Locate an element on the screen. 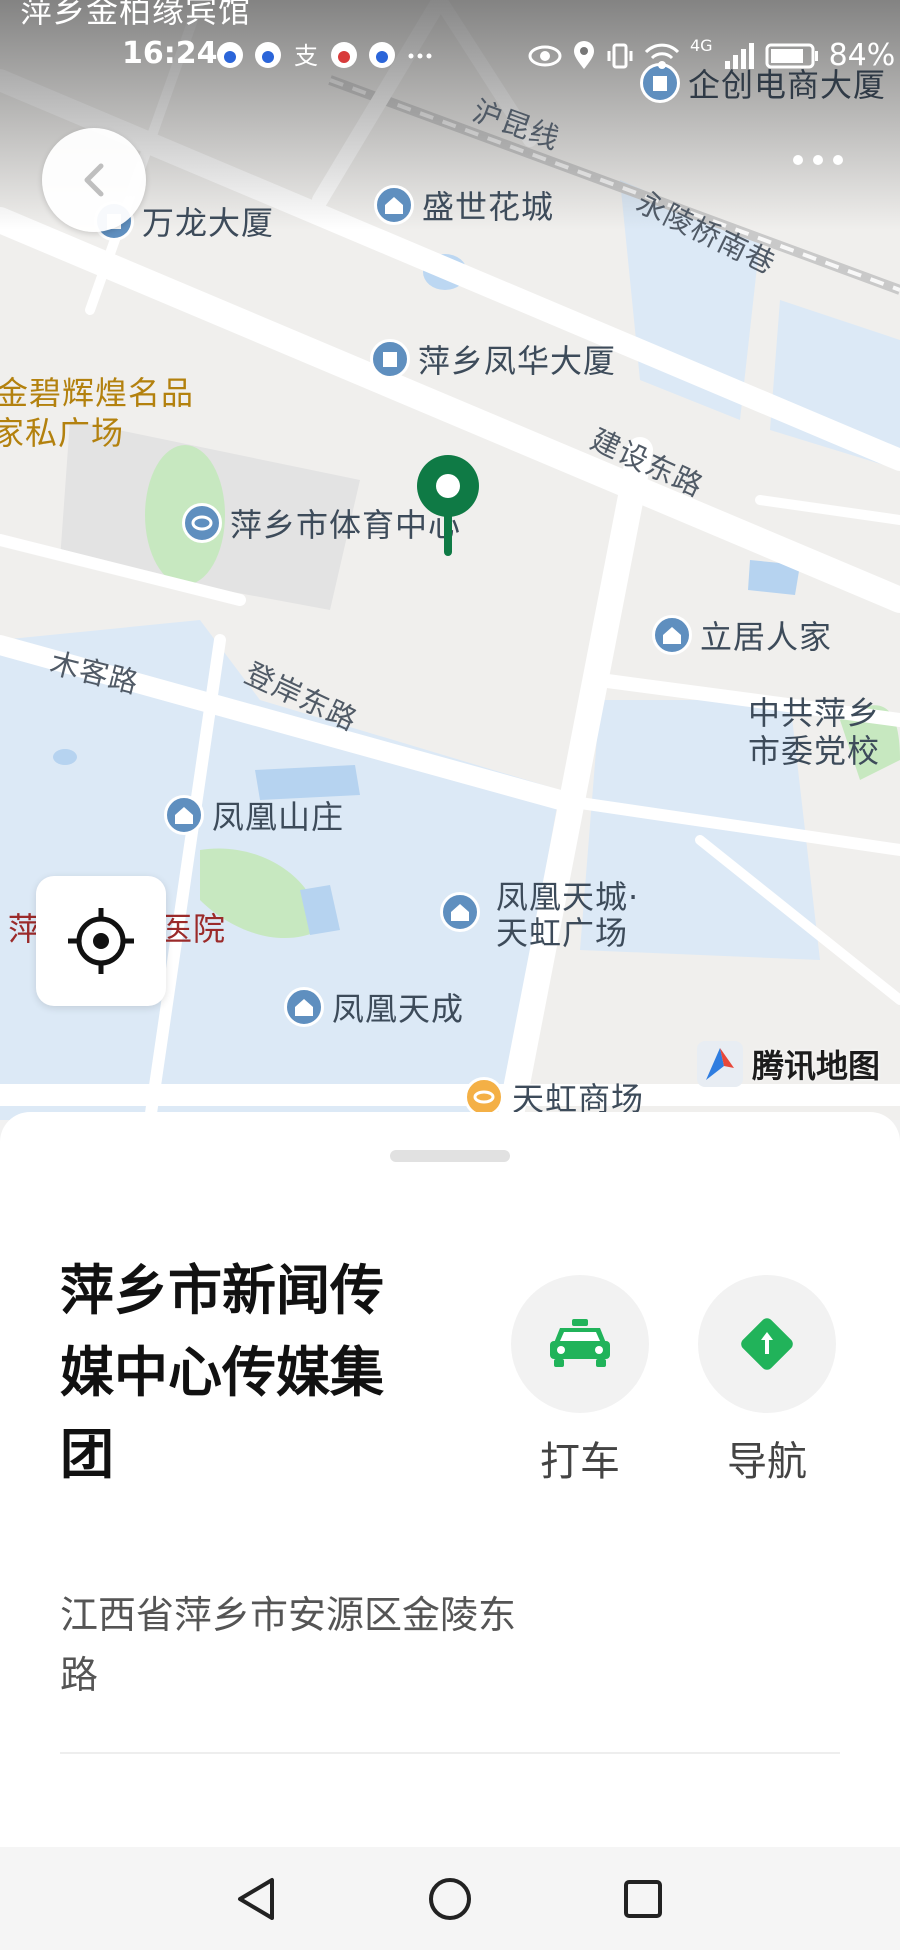 The height and width of the screenshot is (1950, 900). stadium-icon is located at coordinates (202, 523).